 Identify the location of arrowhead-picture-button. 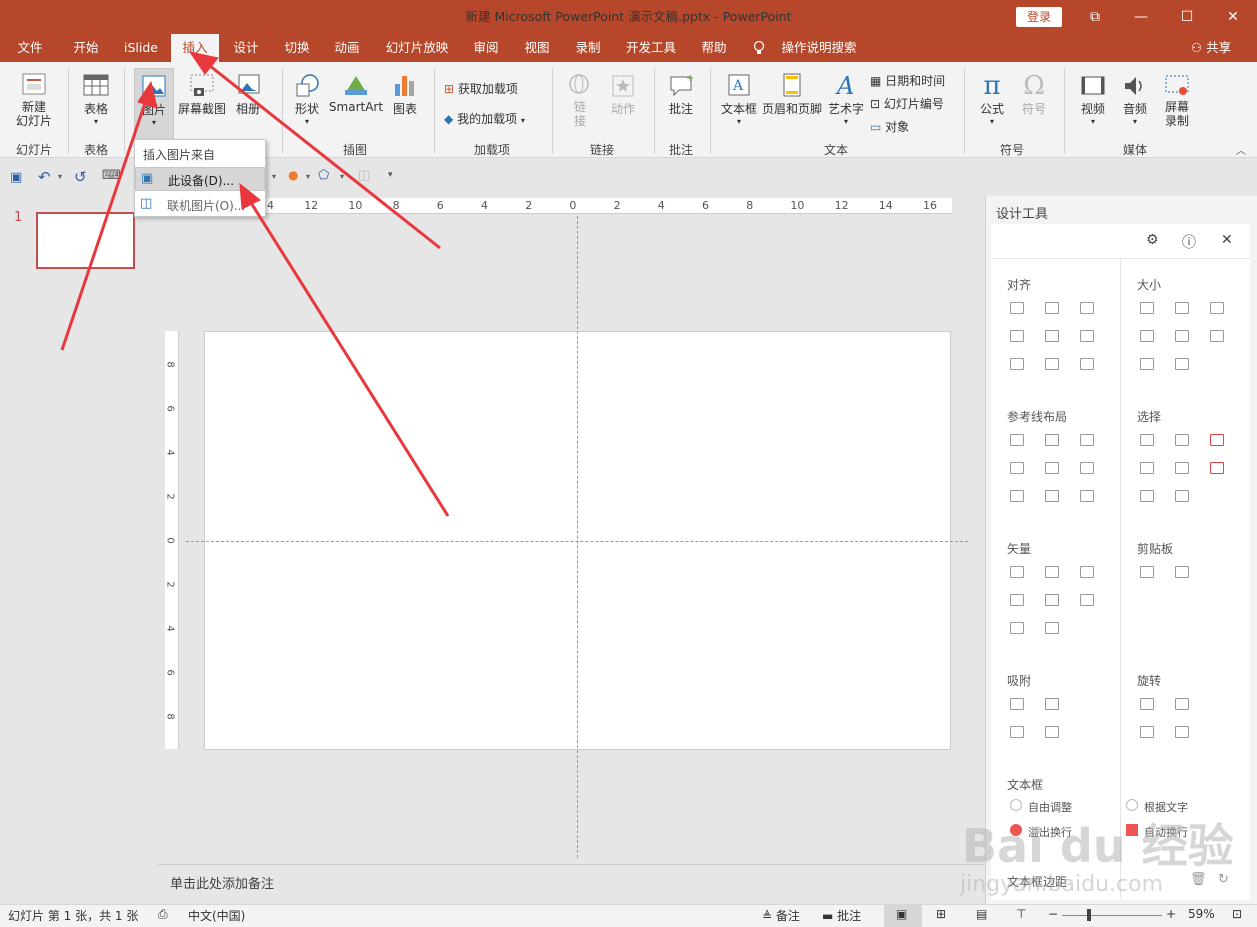
(147, 94).